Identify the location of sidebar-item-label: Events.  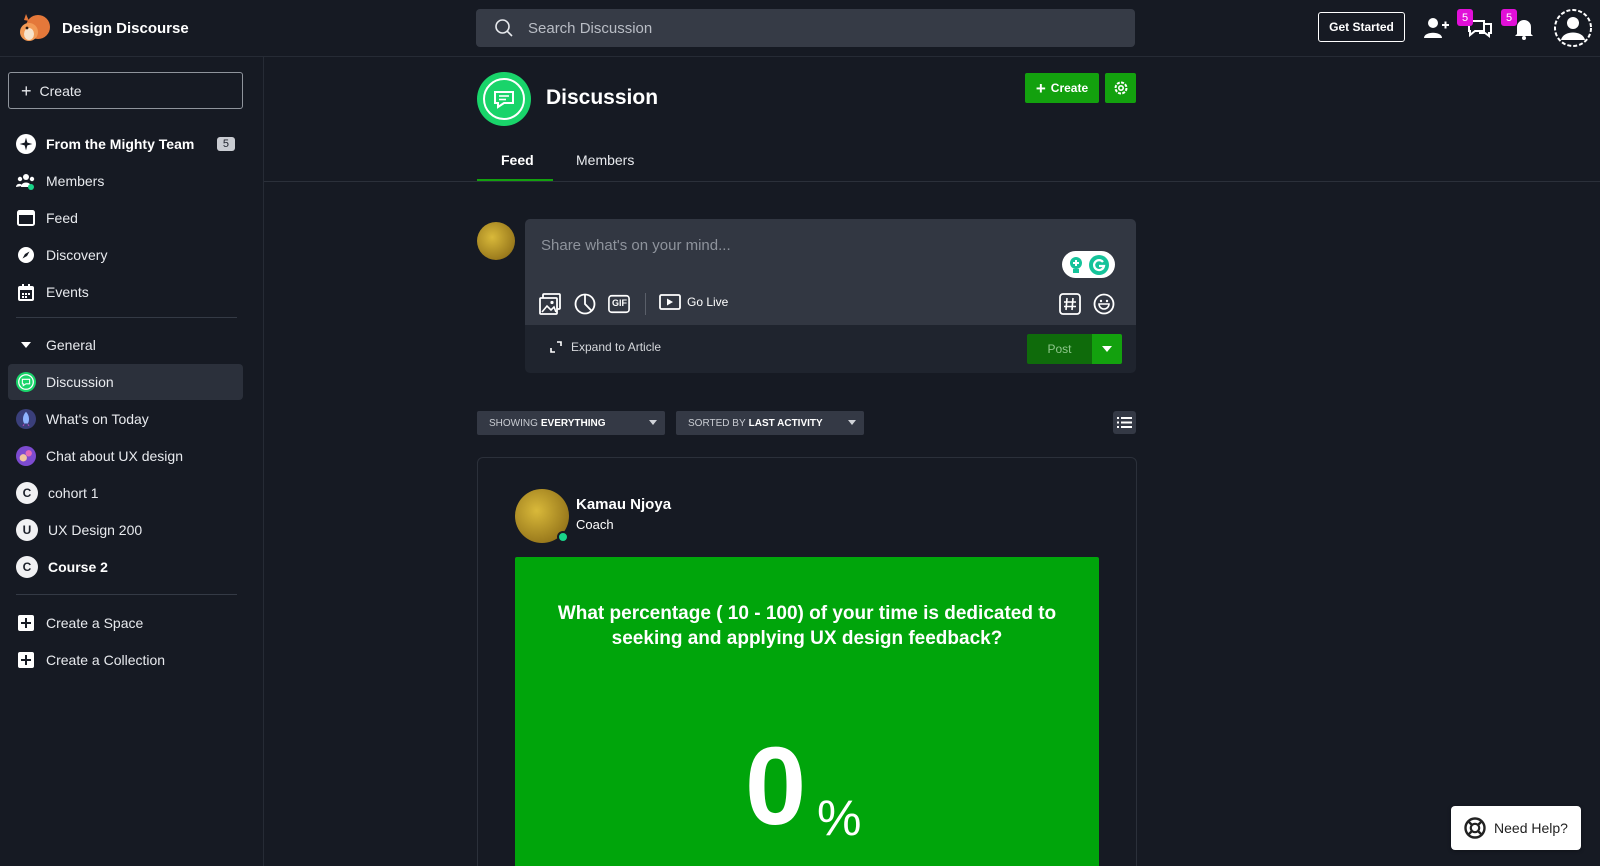
(67, 292).